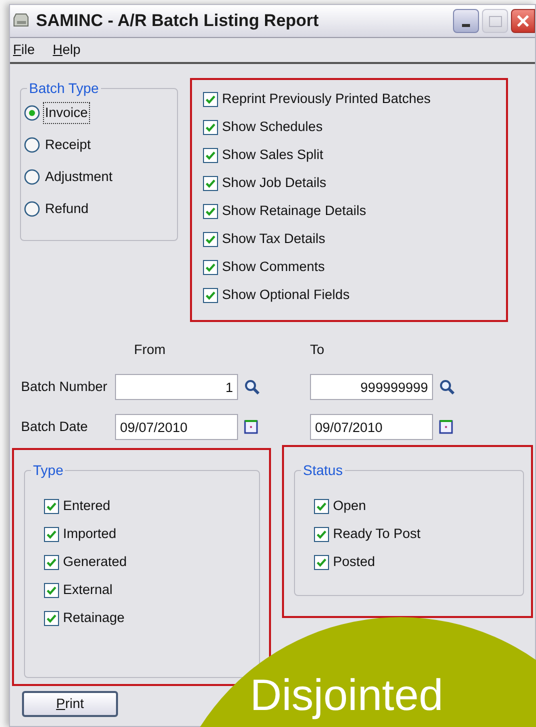 The width and height of the screenshot is (536, 727). Describe the element at coordinates (286, 295) in the screenshot. I see `checkbox-label: Show Optional Fields` at that location.